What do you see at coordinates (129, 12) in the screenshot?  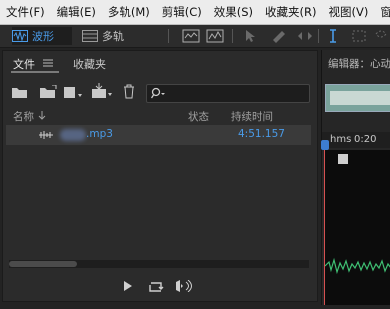 I see `menu-multitrack: 多轨(M)` at bounding box center [129, 12].